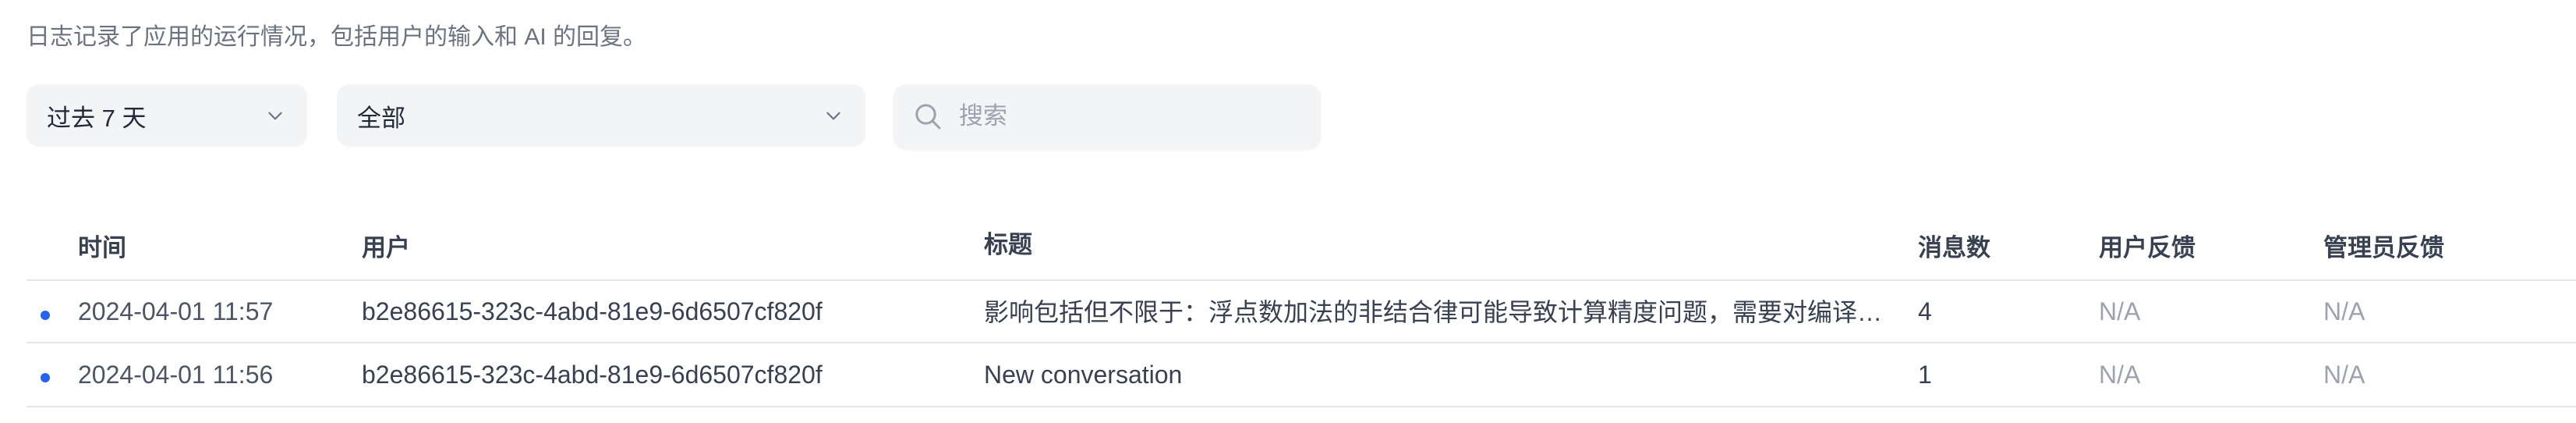 The width and height of the screenshot is (2576, 423). I want to click on column-header-admin-feedback: 管理员反馈, so click(2383, 247).